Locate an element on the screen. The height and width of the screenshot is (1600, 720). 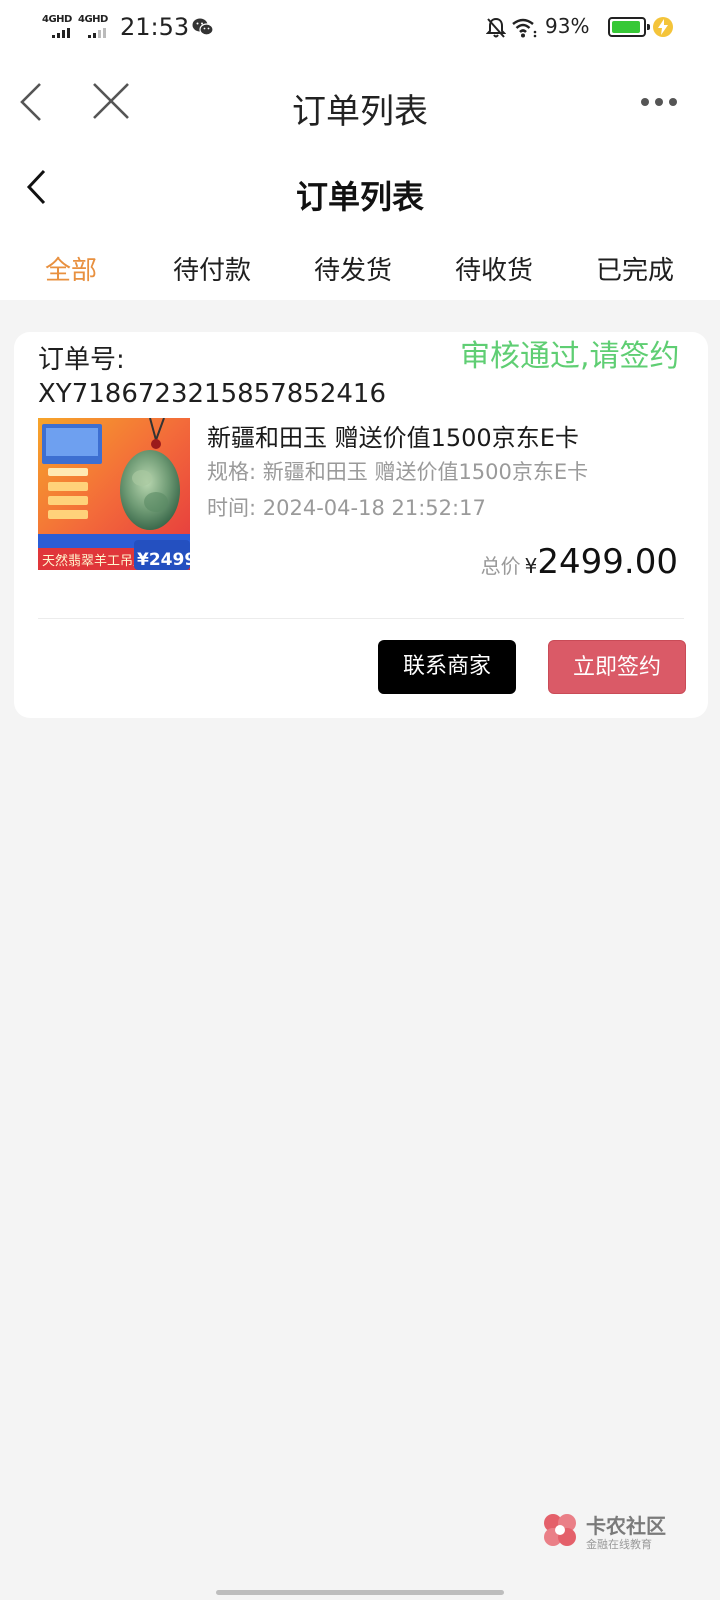
order-number-label: 订单号: is located at coordinates (81, 360).